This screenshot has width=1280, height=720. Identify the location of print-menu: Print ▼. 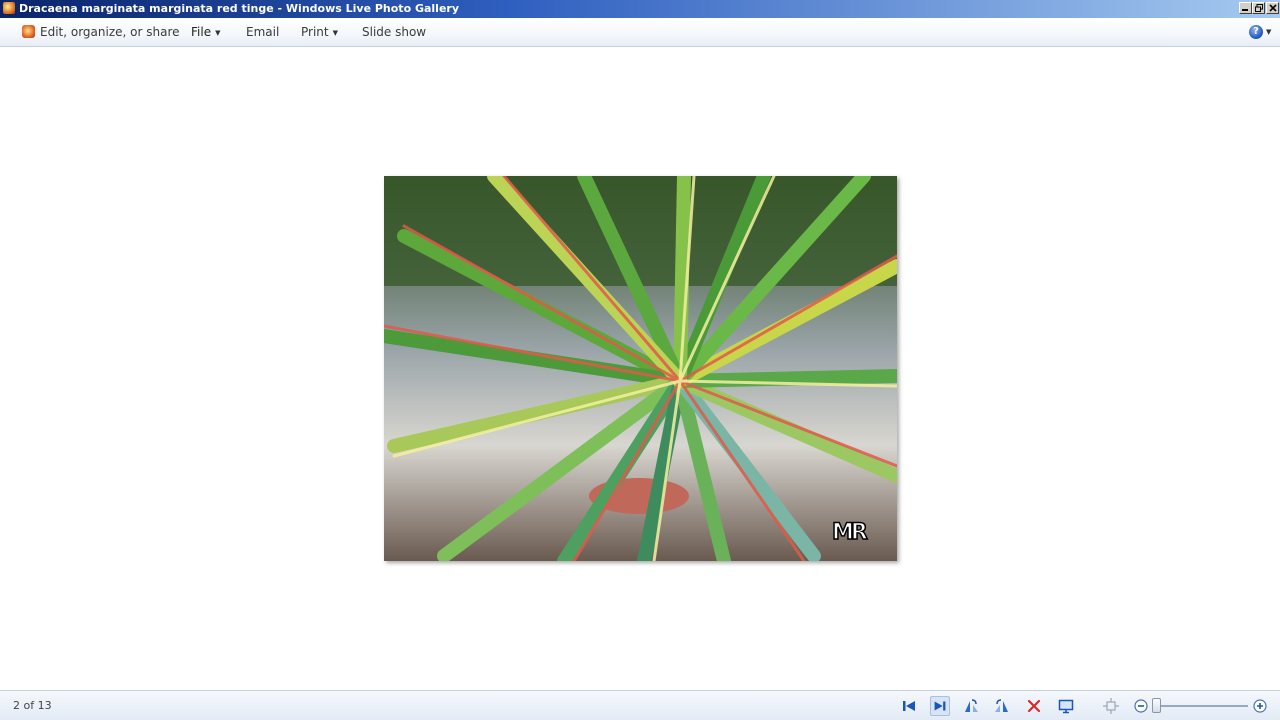
(319, 32).